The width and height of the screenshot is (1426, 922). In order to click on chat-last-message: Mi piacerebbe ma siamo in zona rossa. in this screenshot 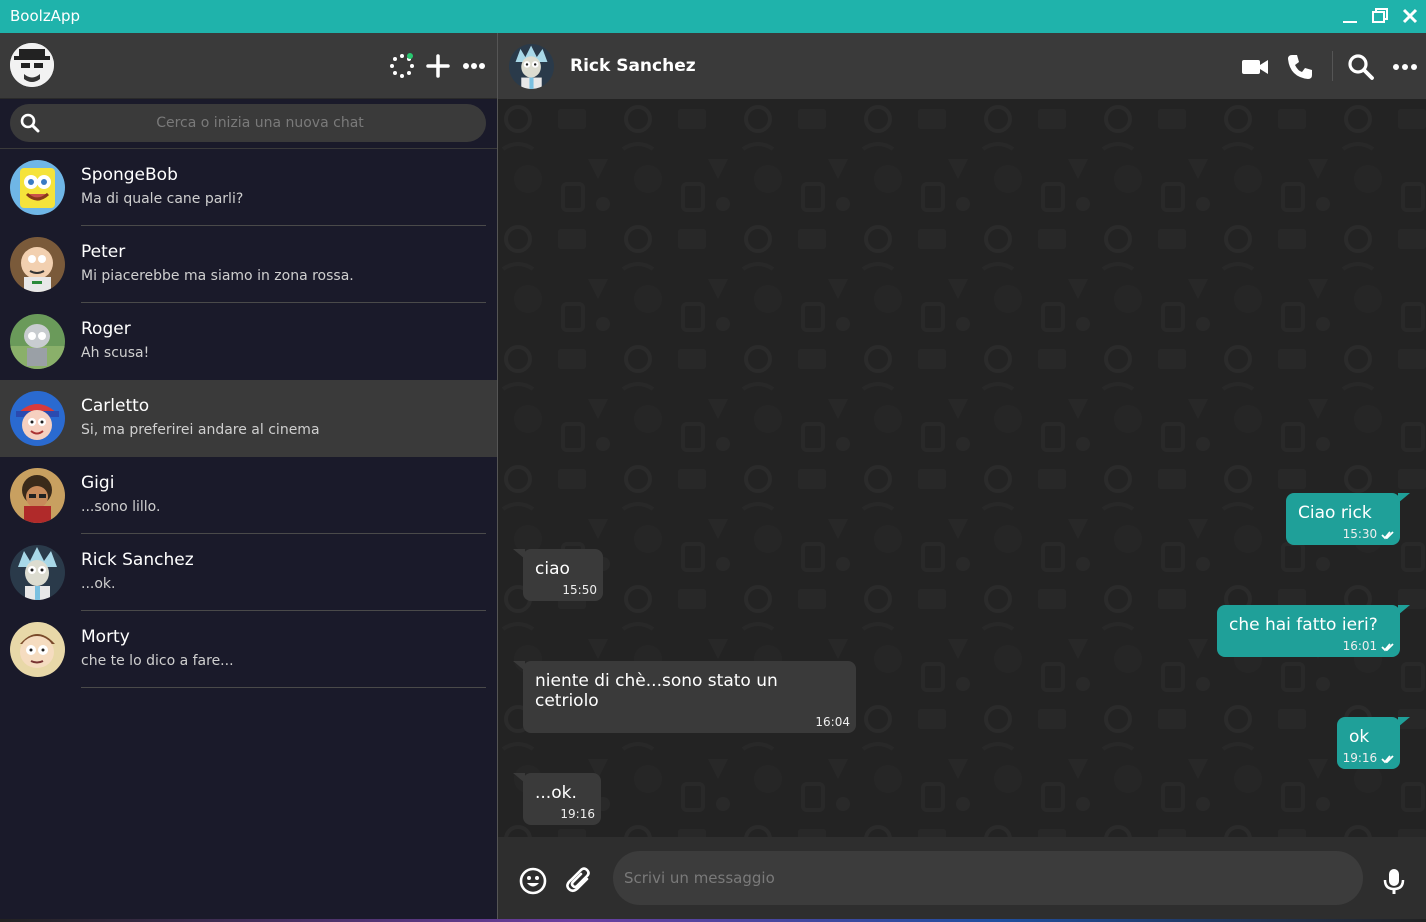, I will do `click(217, 276)`.